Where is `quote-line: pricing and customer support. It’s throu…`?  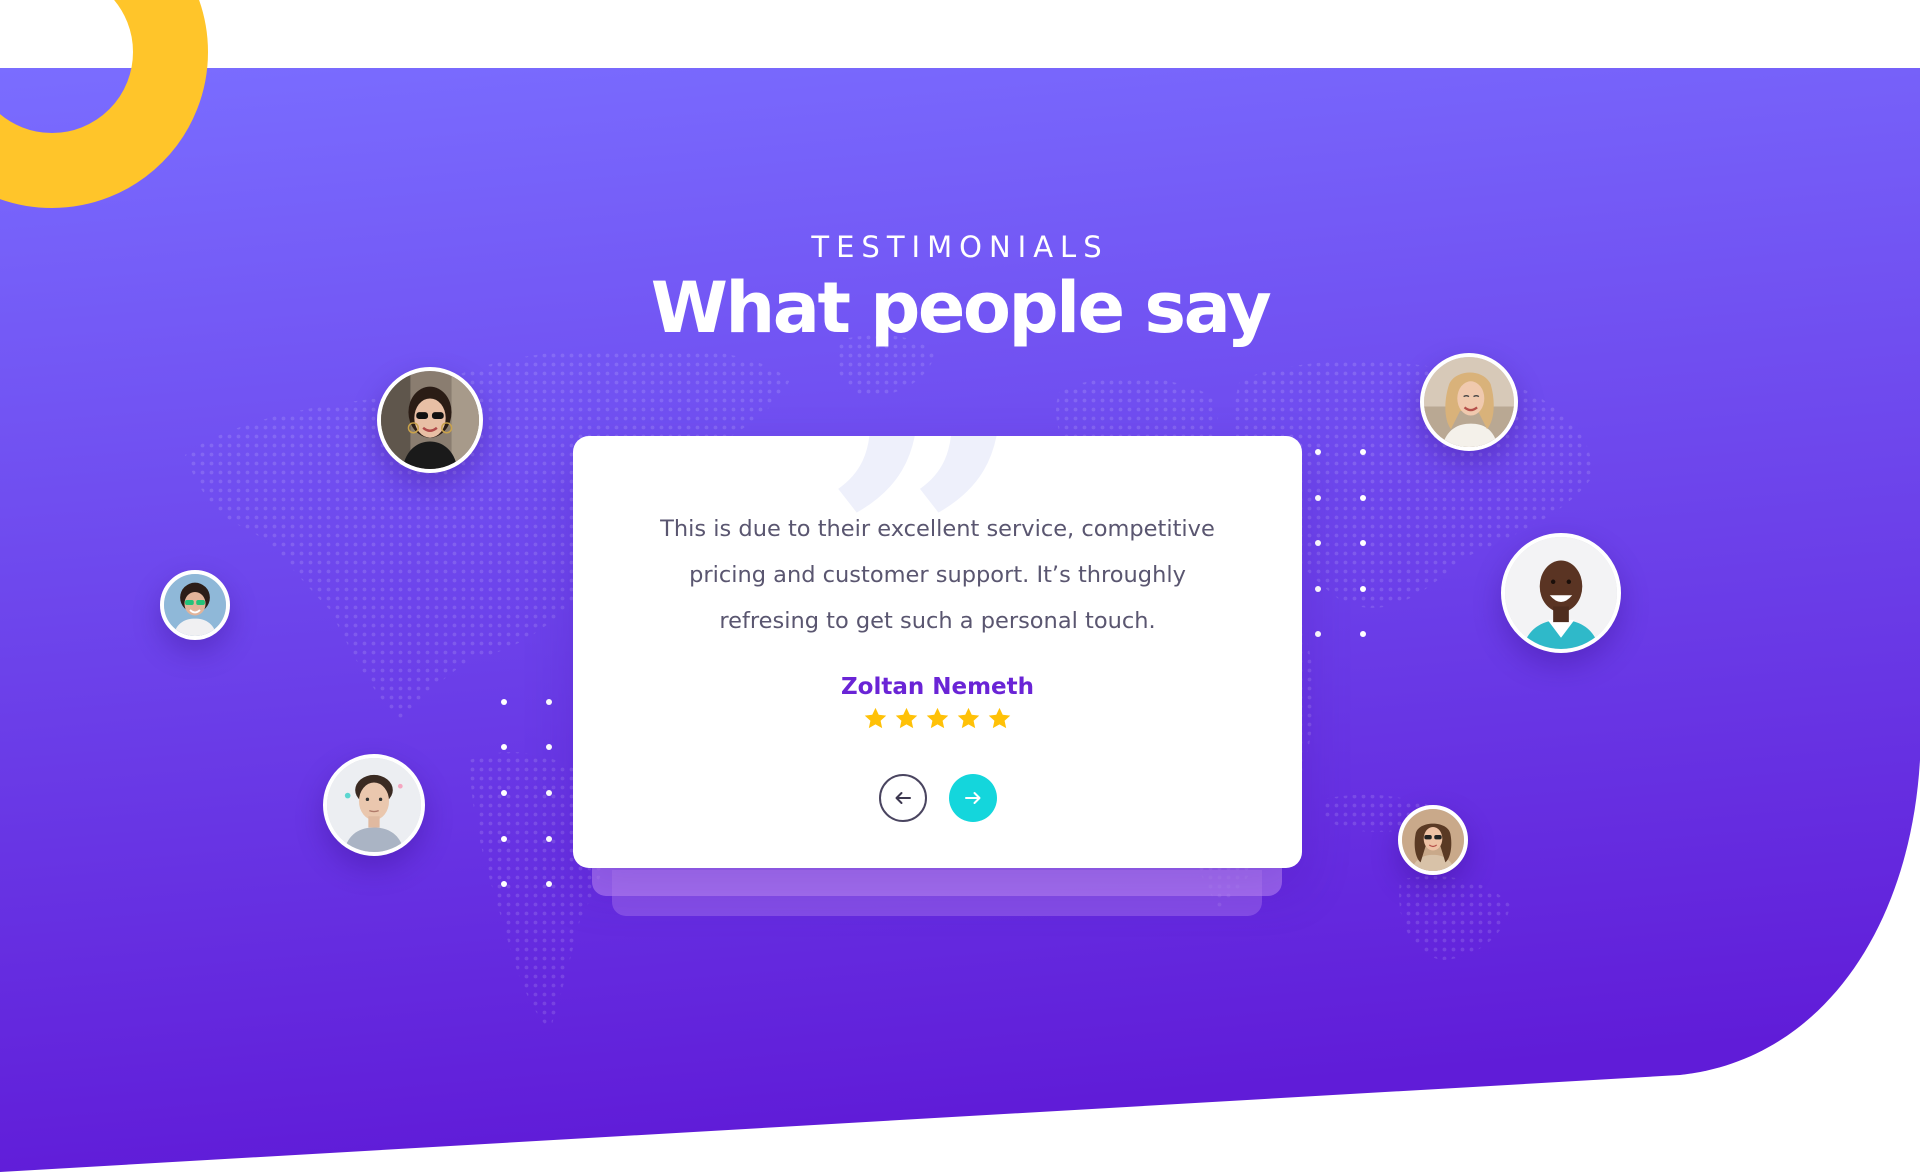 quote-line: pricing and customer support. It’s throu… is located at coordinates (937, 575).